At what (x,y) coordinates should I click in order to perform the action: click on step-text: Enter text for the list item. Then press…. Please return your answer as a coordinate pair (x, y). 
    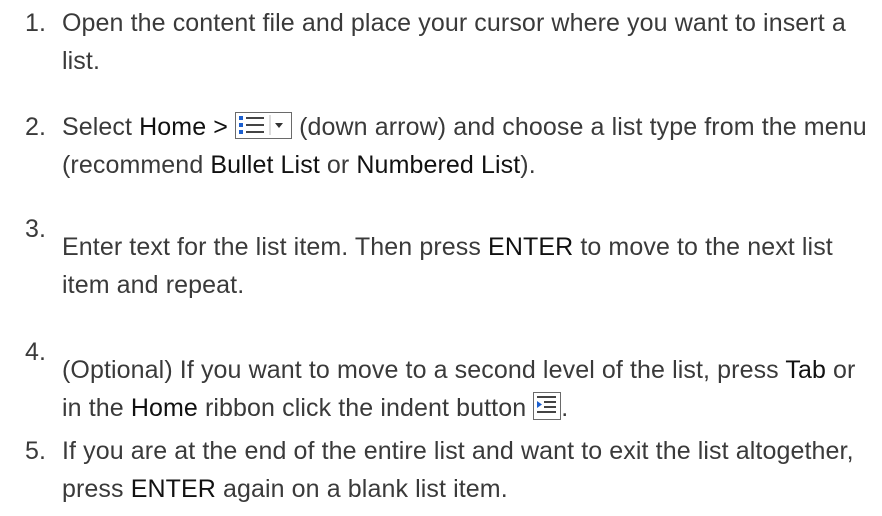
    Looking at the image, I should click on (447, 266).